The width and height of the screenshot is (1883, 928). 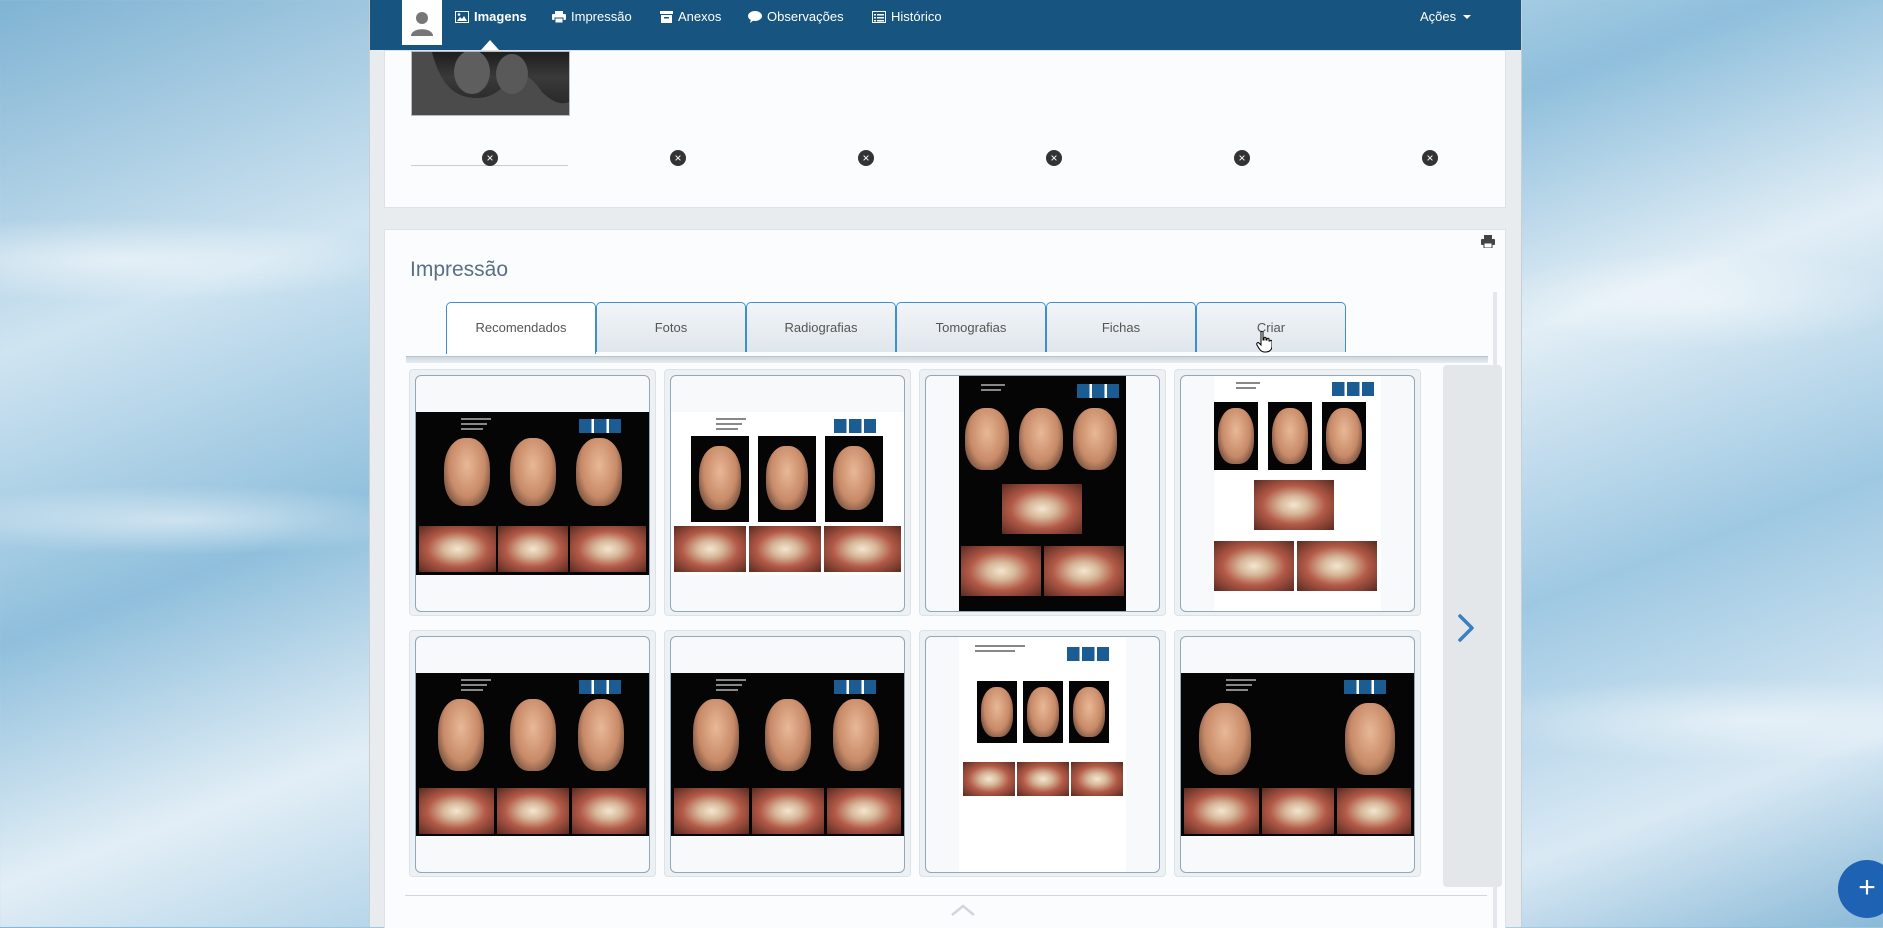 I want to click on nav-observacoes: Observações, so click(x=796, y=16).